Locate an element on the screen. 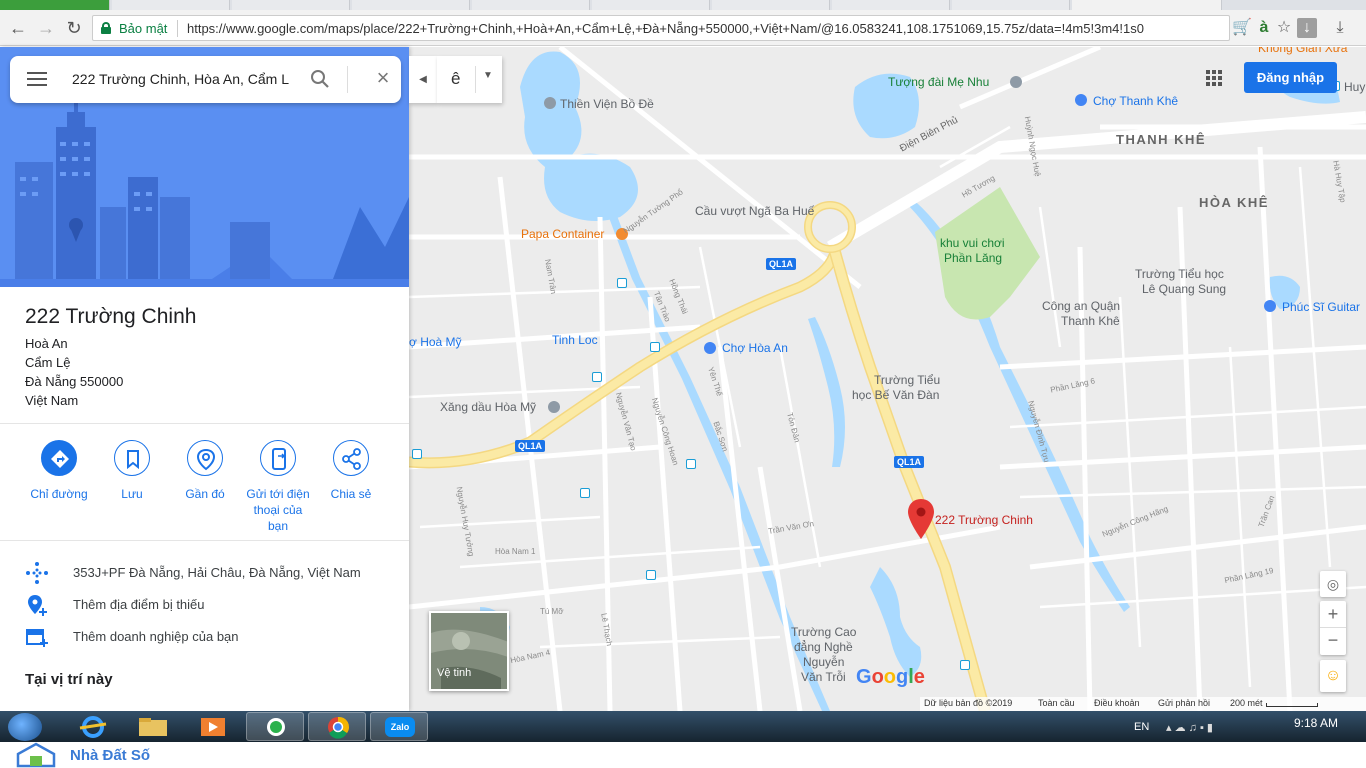 The height and width of the screenshot is (768, 1366). chevron-down-icon: ▼ is located at coordinates (488, 75).